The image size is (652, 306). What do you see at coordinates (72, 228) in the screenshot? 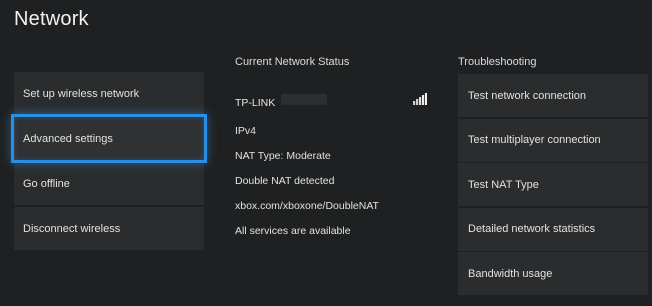
I see `disconnect-wireless-label: Disconnect wireless` at bounding box center [72, 228].